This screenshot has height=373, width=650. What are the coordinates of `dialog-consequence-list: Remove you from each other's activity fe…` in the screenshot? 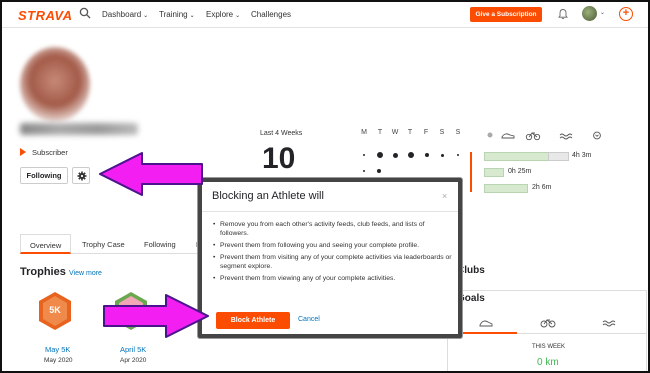 It's located at (332, 253).